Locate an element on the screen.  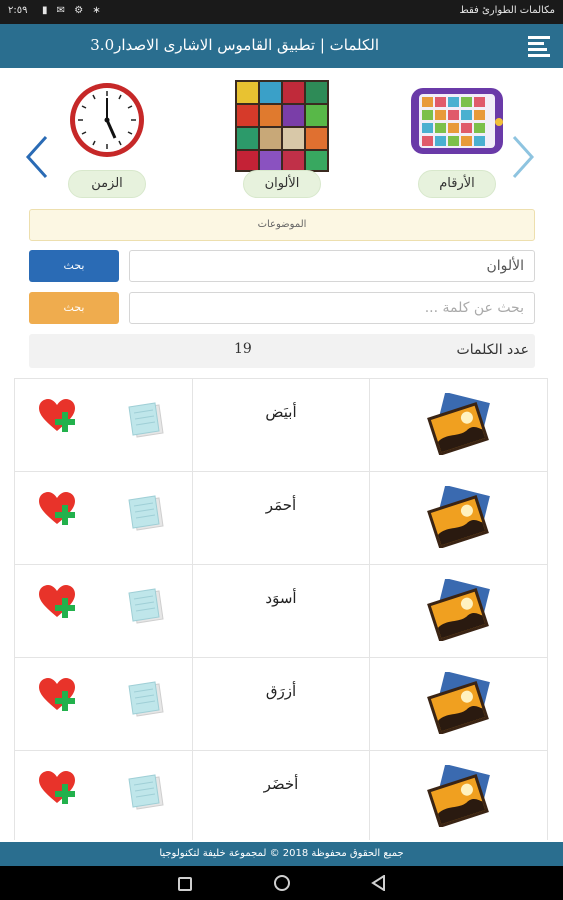
android-nav-bar is located at coordinates (281, 883).